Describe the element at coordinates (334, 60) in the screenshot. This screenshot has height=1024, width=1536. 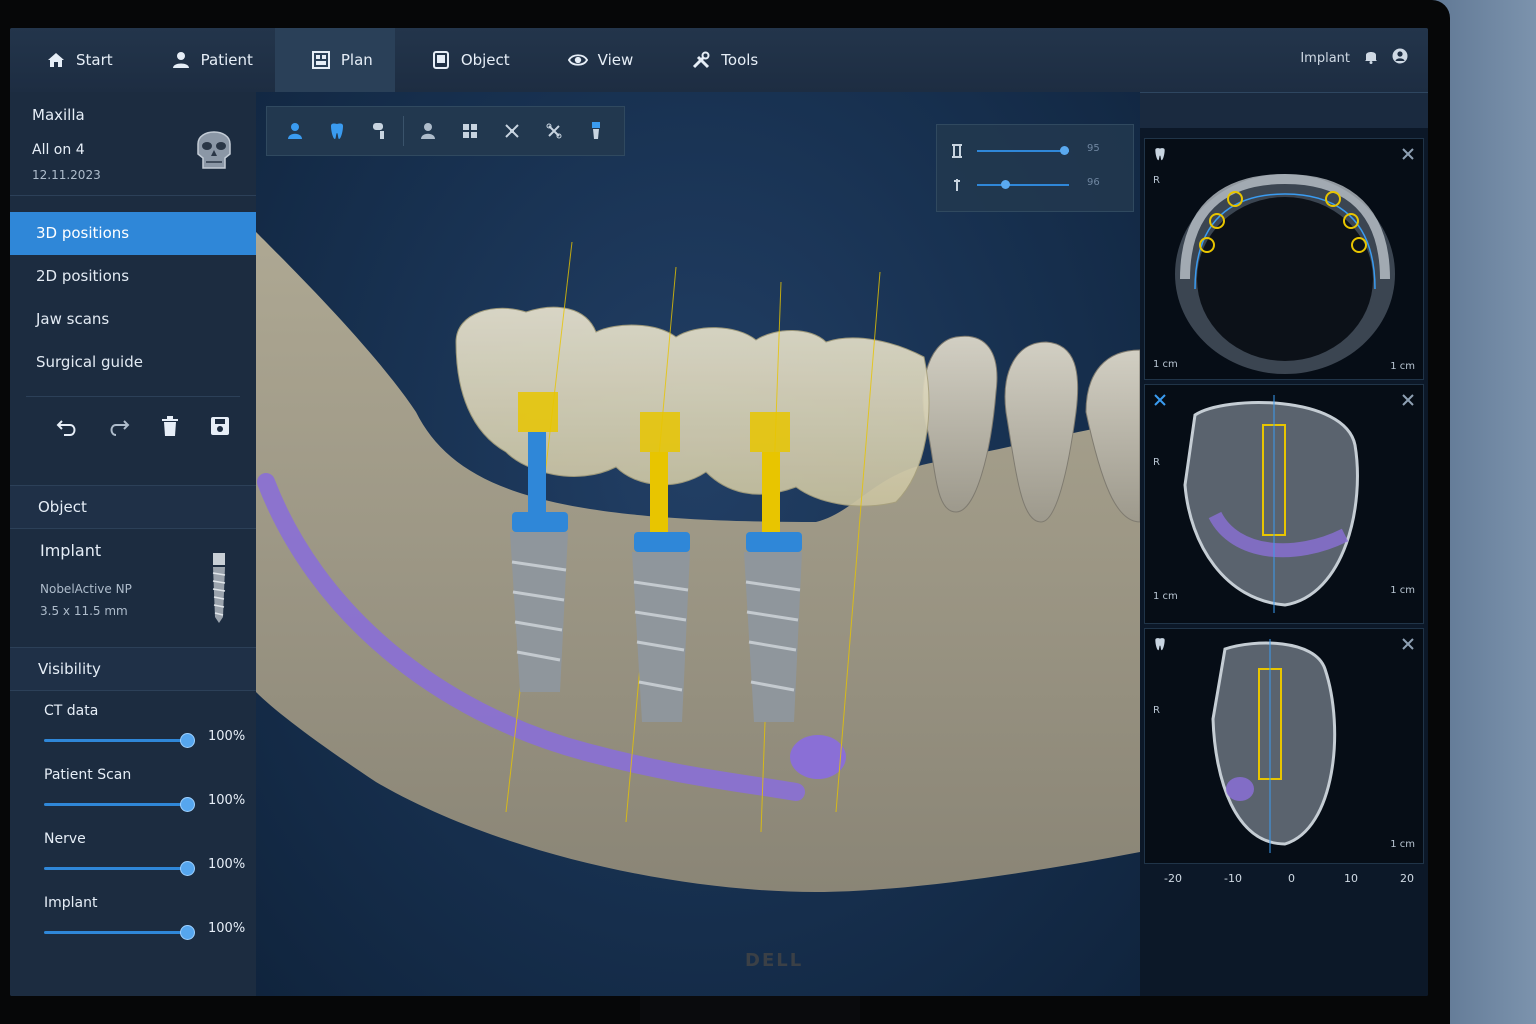
I see `tab-plan: Plan` at that location.